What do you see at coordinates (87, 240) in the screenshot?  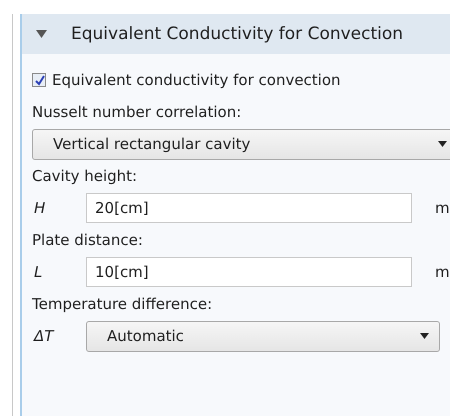 I see `field-label: Plate distance:` at bounding box center [87, 240].